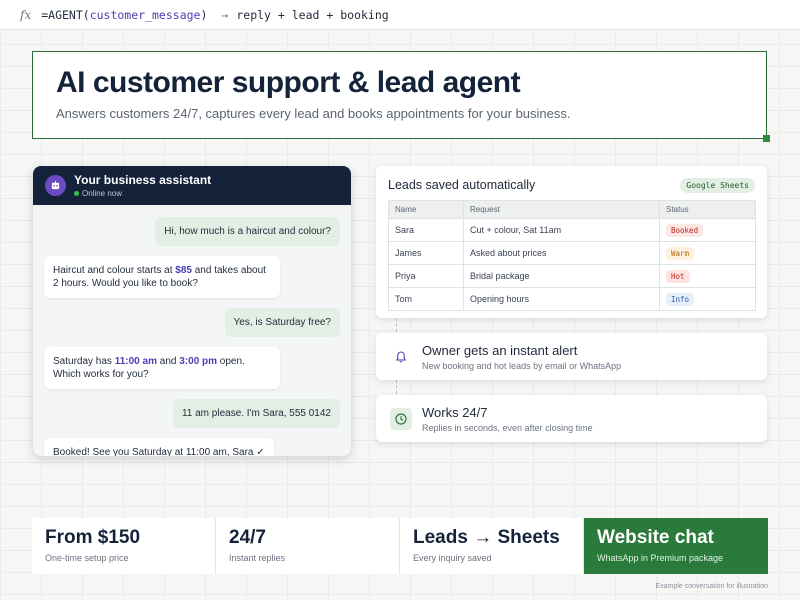 The height and width of the screenshot is (600, 800). Describe the element at coordinates (282, 322) in the screenshot. I see `user-message: Yes, is Saturday free?` at that location.